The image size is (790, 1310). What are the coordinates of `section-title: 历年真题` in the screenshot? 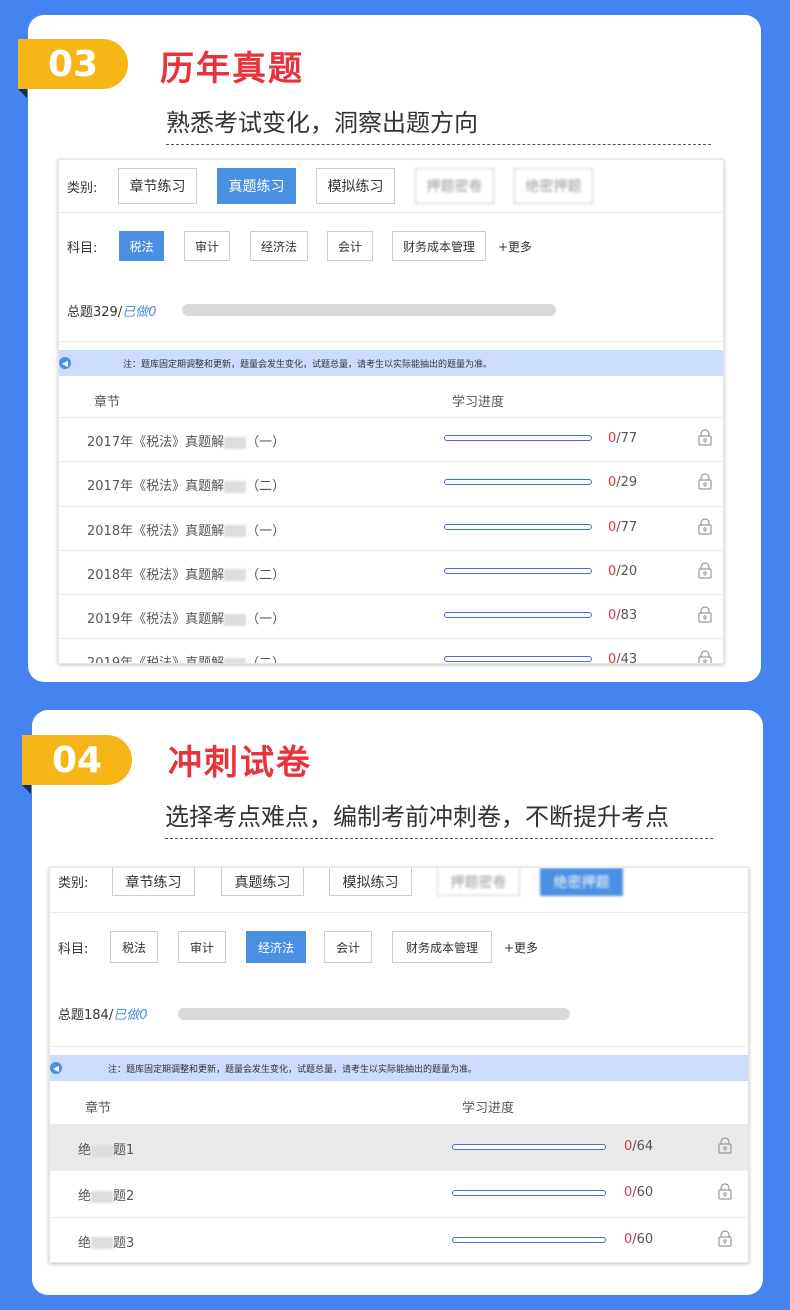 It's located at (232, 69).